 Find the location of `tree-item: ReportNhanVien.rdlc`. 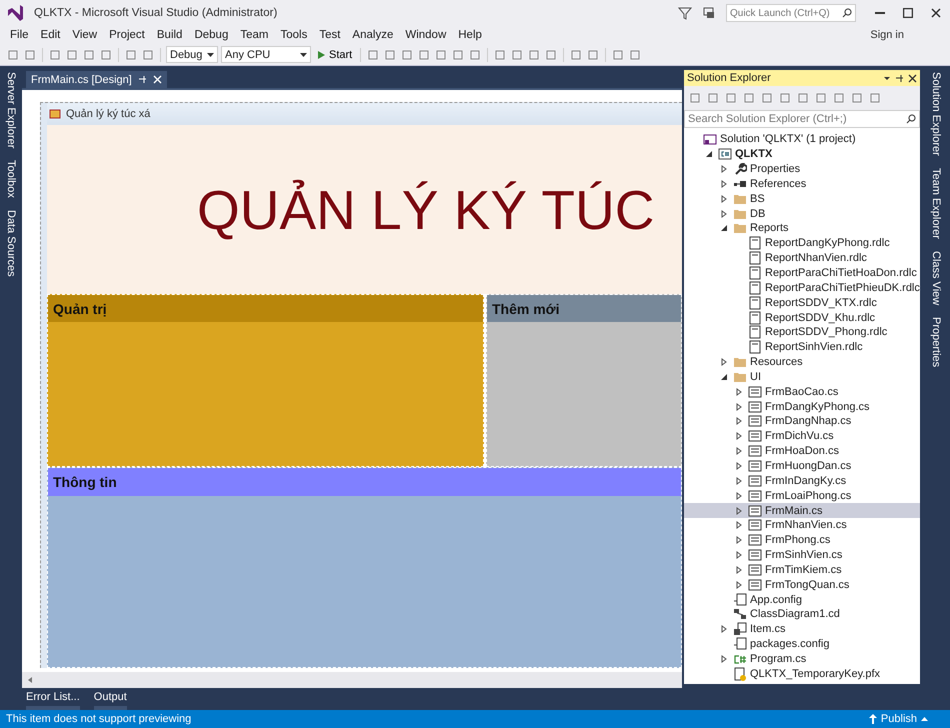

tree-item: ReportNhanVien.rdlc is located at coordinates (802, 258).